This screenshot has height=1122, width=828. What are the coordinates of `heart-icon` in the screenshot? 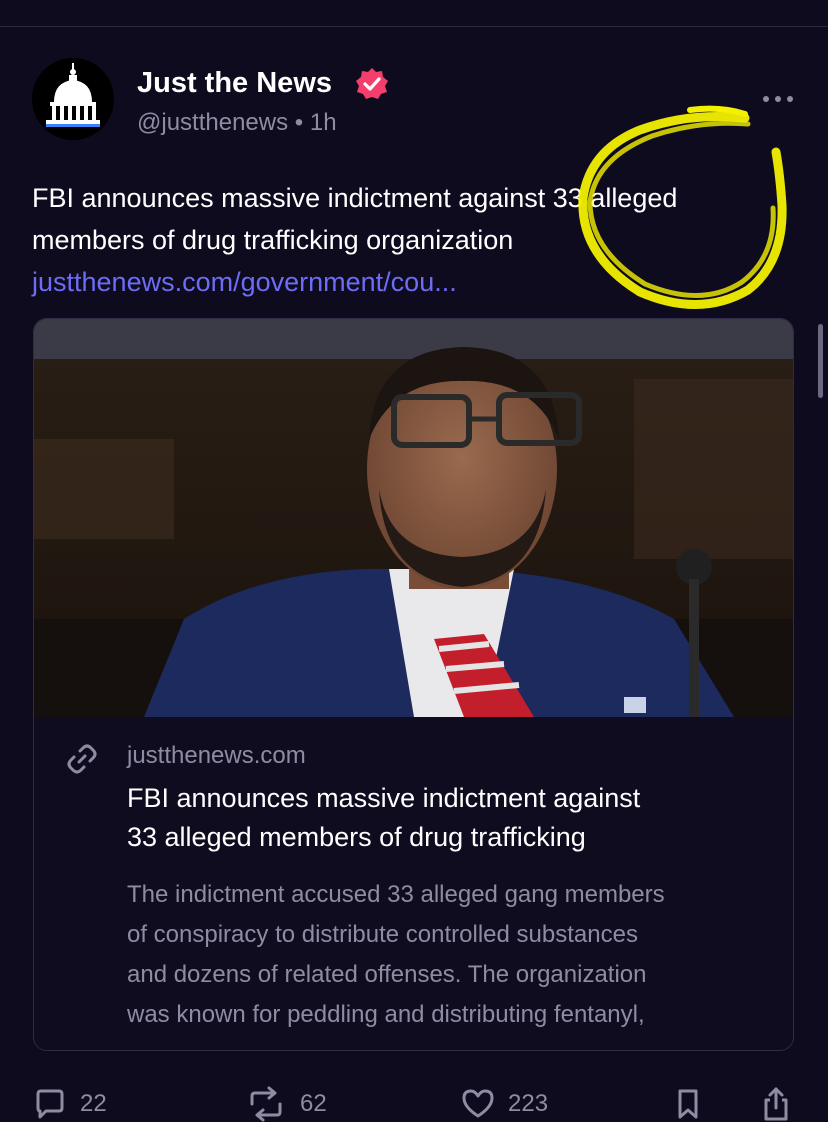 It's located at (478, 1103).